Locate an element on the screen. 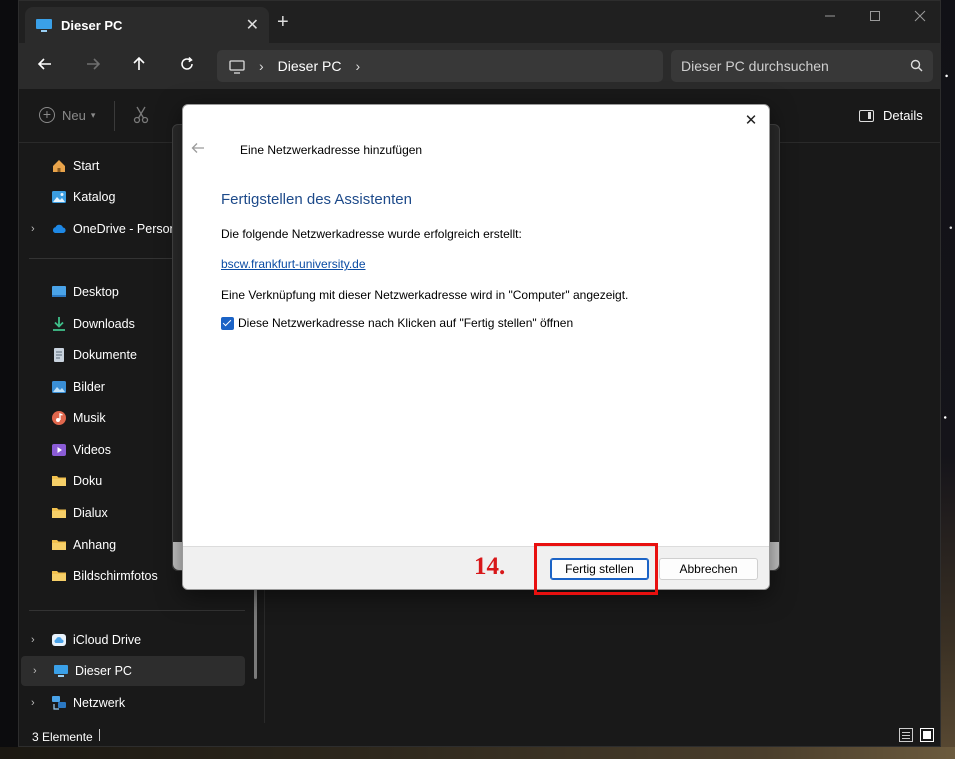 The width and height of the screenshot is (955, 759). status-divider is located at coordinates (99, 735).